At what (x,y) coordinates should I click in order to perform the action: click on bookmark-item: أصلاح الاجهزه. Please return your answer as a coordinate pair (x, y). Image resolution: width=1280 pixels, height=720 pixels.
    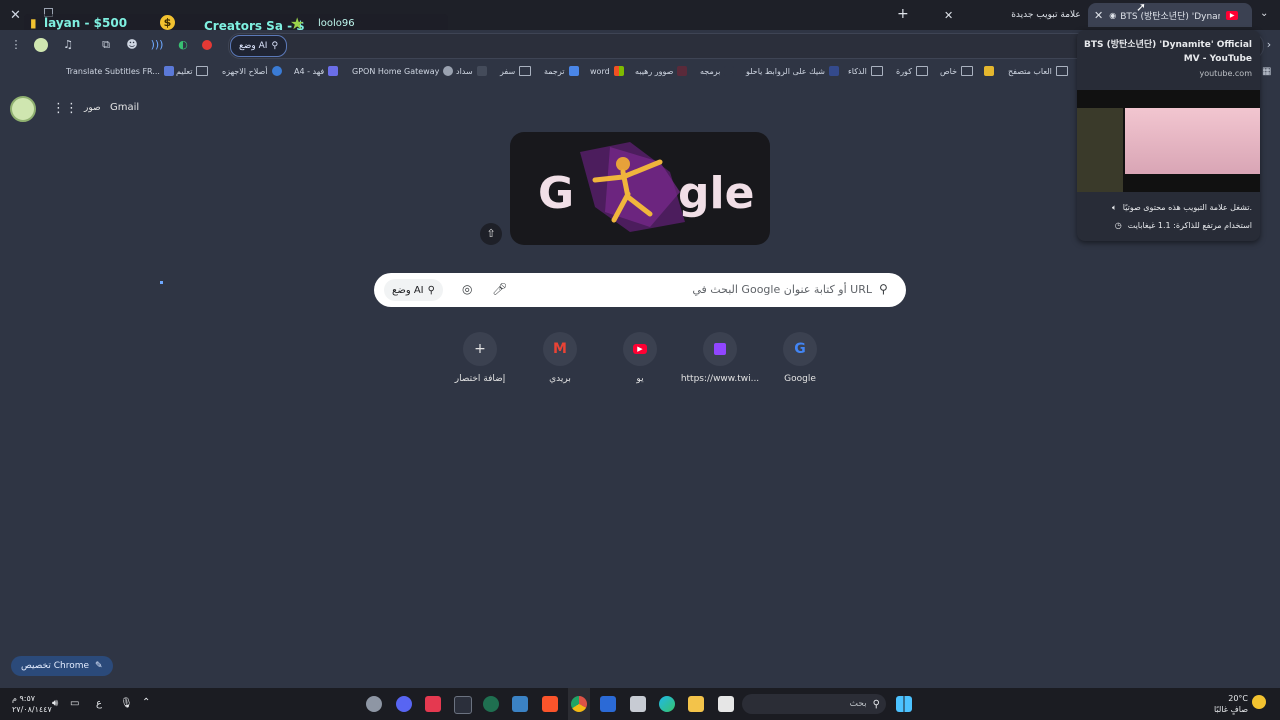
    Looking at the image, I should click on (252, 71).